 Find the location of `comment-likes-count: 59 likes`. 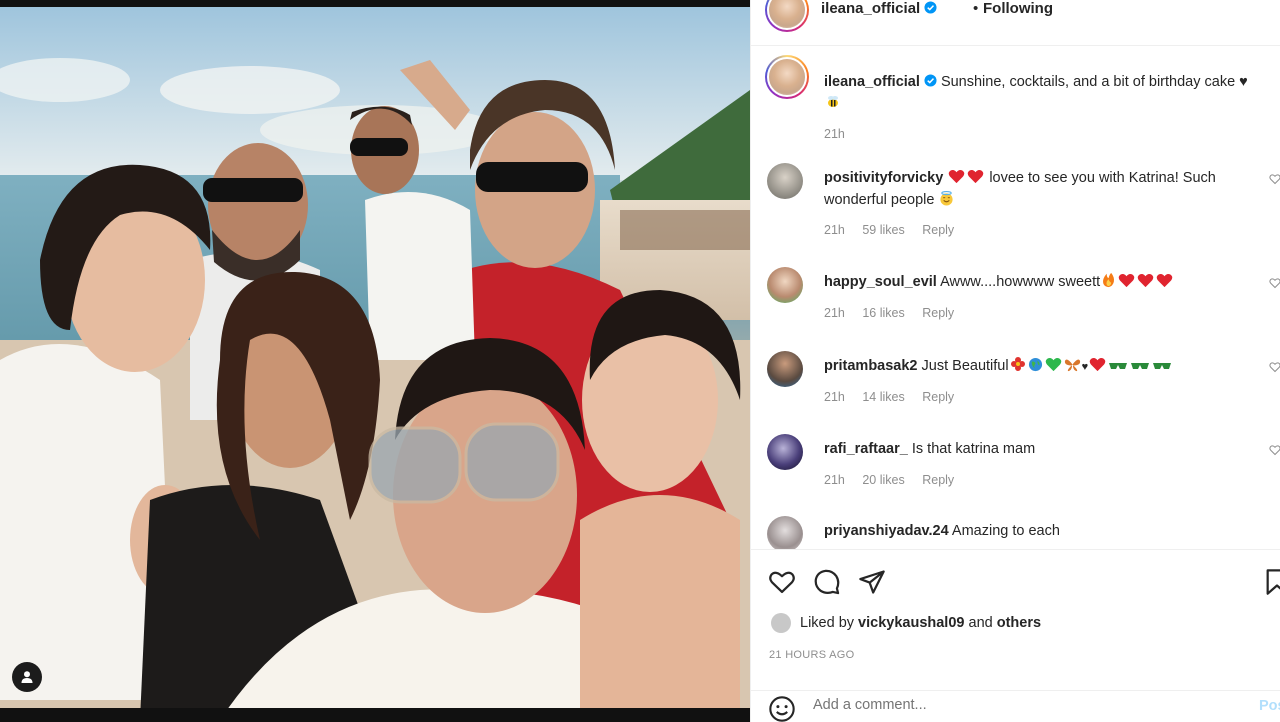

comment-likes-count: 59 likes is located at coordinates (883, 230).